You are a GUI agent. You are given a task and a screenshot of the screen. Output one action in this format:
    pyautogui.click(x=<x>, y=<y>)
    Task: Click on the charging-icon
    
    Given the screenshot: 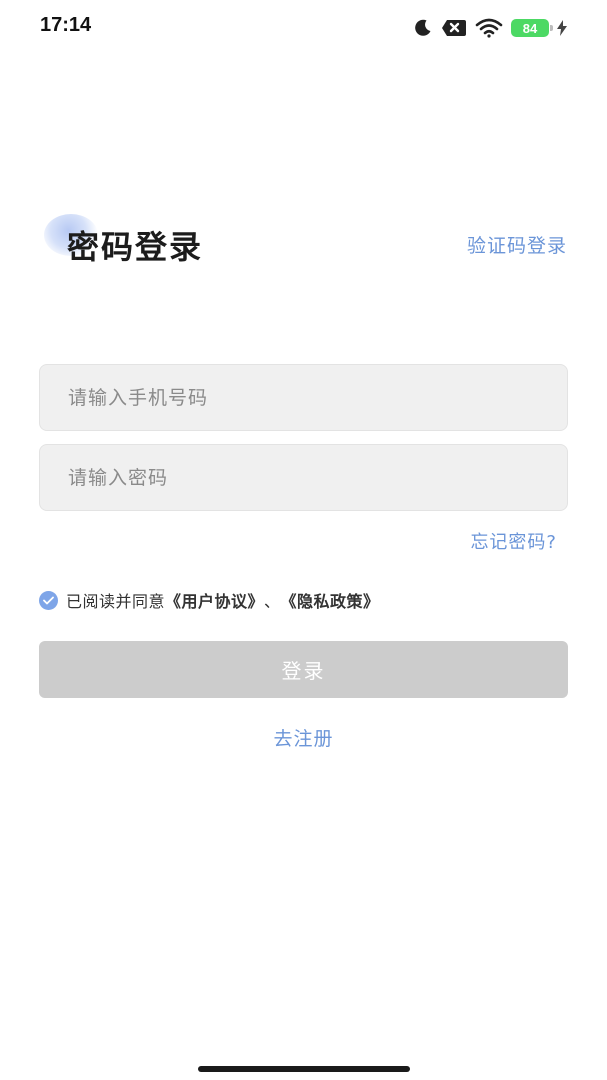 What is the action you would take?
    pyautogui.click(x=562, y=28)
    